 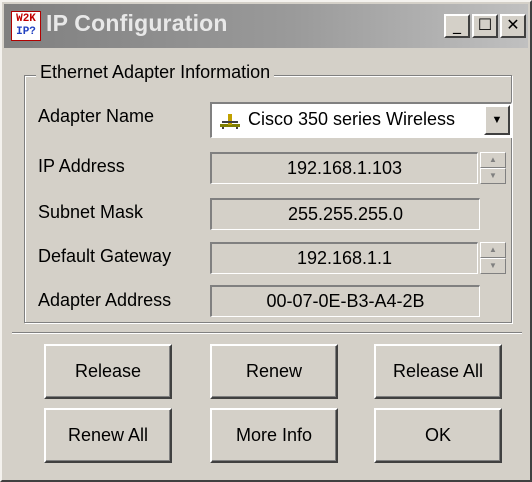 I want to click on ip-address-label: IP Address, so click(x=81, y=166).